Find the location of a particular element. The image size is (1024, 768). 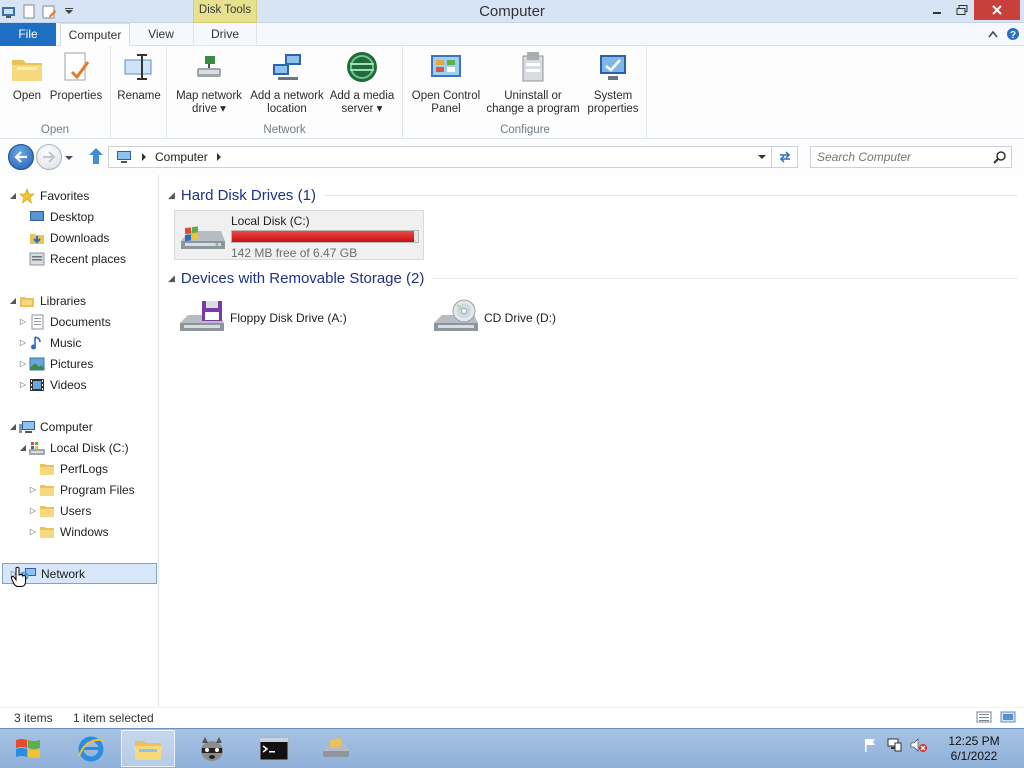

taskbar-drive-app is located at coordinates (336, 748).